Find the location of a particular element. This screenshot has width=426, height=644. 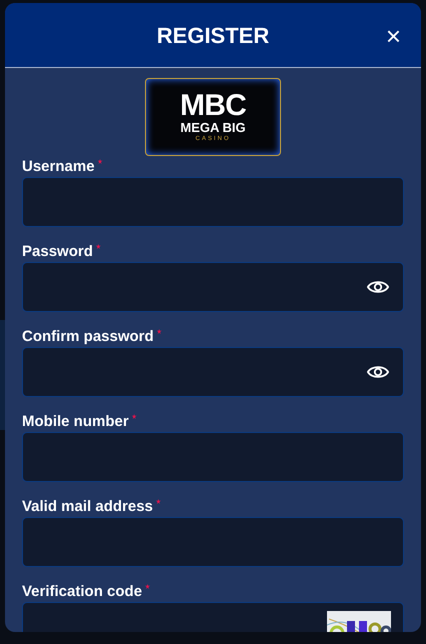

logo-subtitle: MEGA BIG is located at coordinates (213, 128).